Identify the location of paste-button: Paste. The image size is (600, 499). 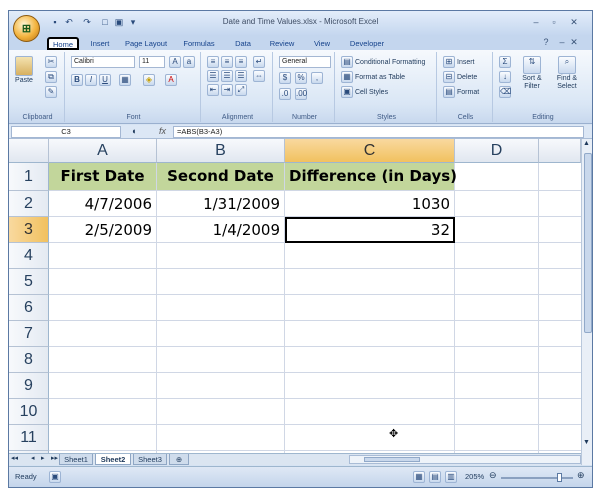
(24, 70).